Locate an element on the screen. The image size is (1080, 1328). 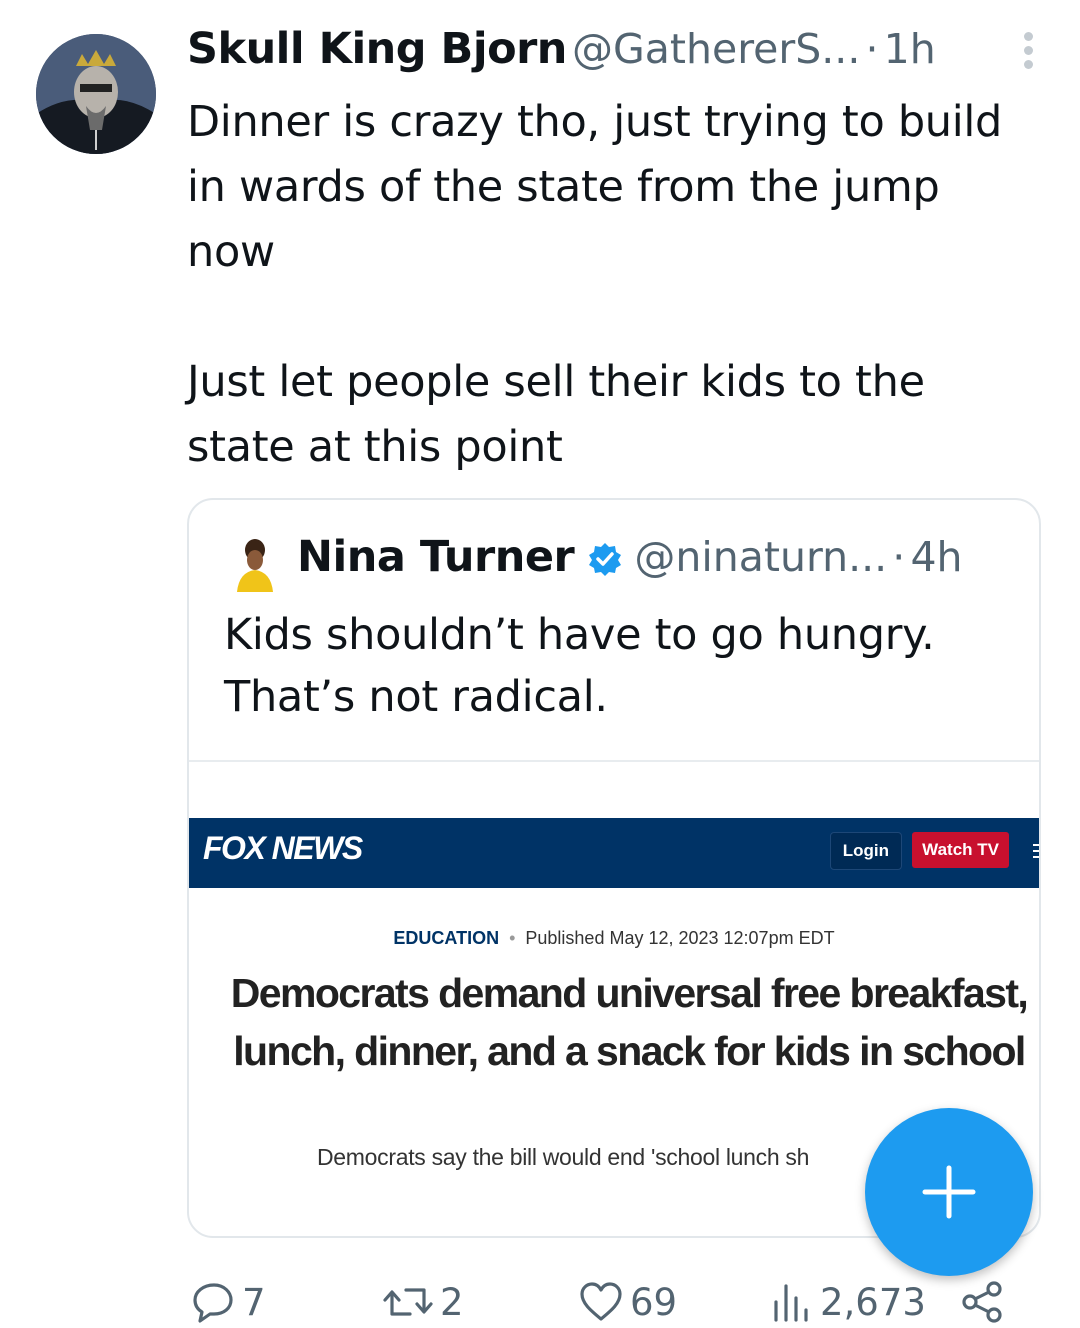
share-button is located at coordinates (982, 1302).